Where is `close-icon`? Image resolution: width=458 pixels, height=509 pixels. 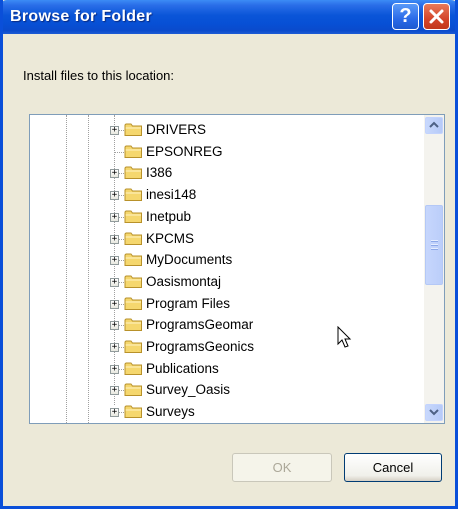 close-icon is located at coordinates (436, 16).